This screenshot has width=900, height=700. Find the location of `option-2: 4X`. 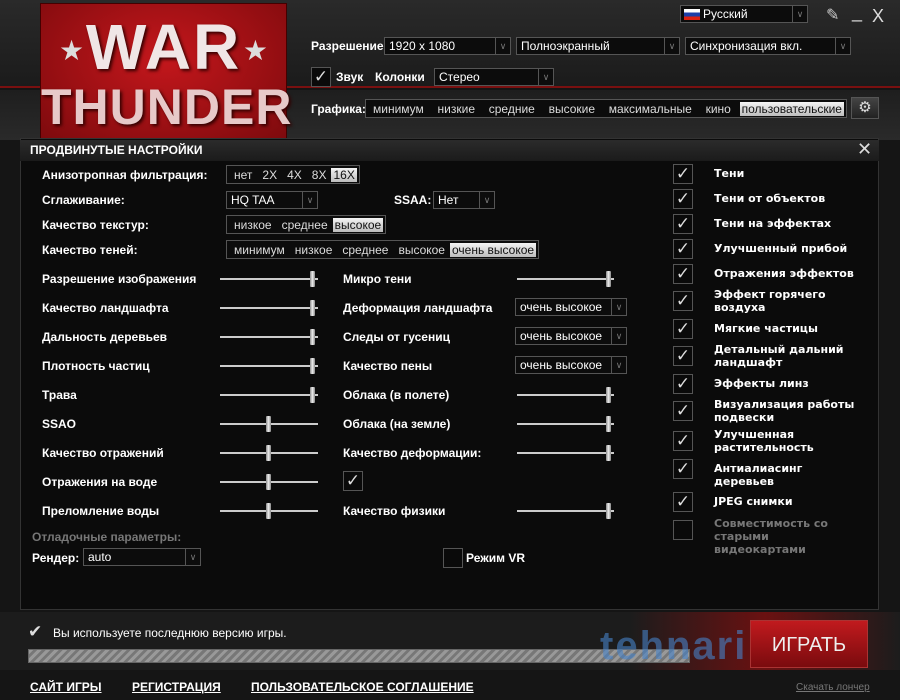

option-2: 4X is located at coordinates (294, 175).